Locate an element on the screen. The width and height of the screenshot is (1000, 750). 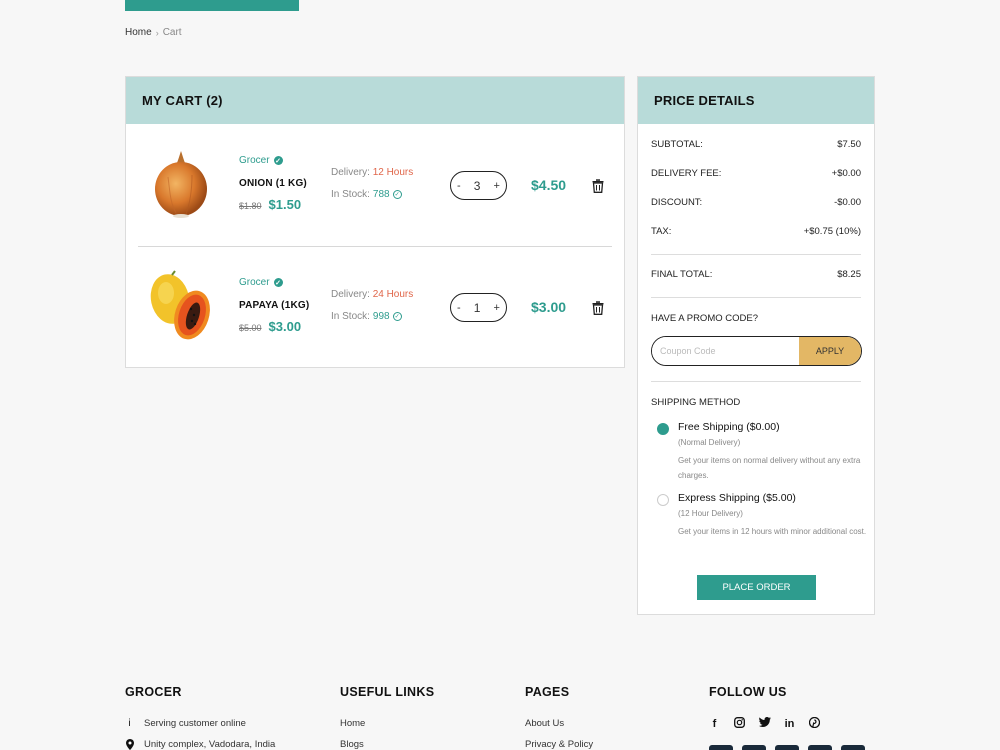
final-total-label: FINAL TOTAL: is located at coordinates (682, 274).